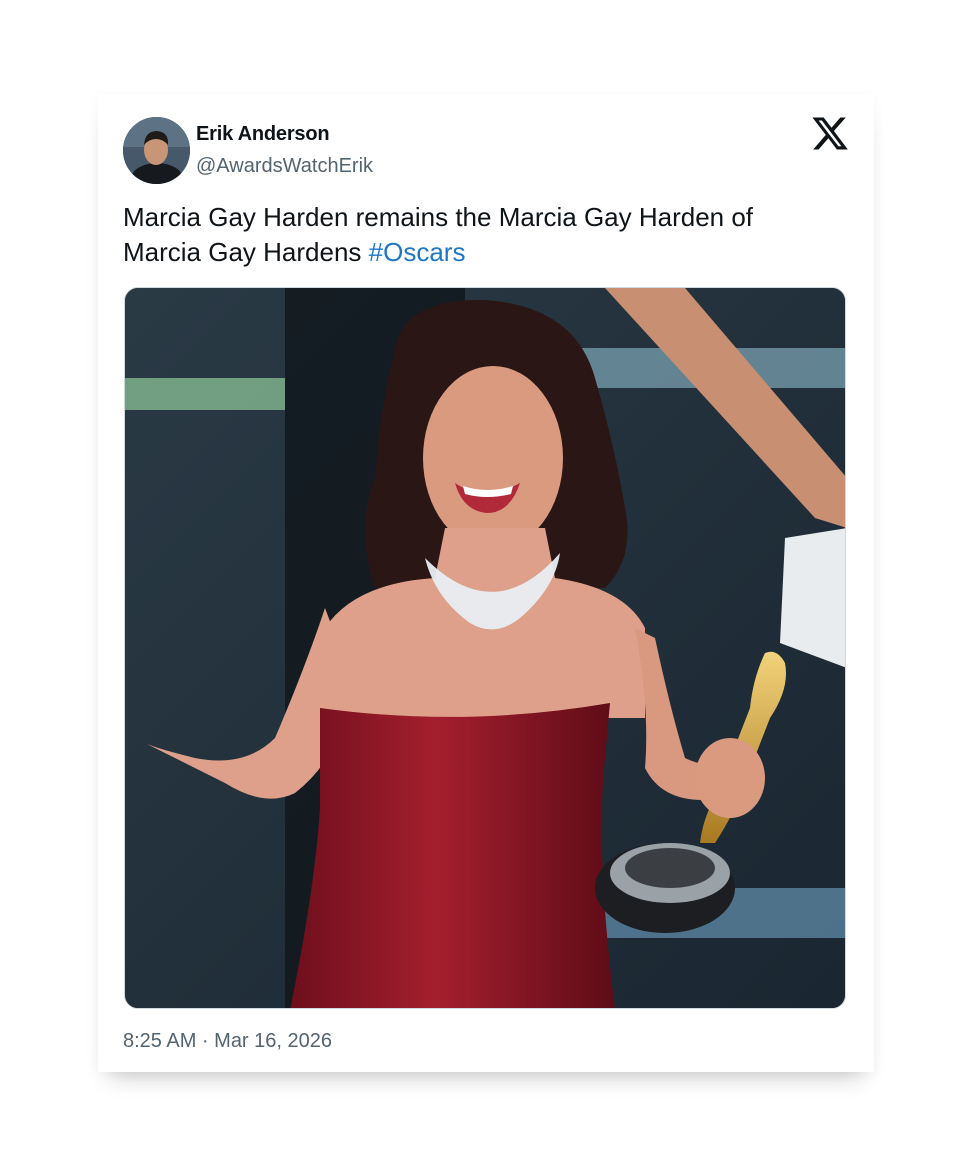  What do you see at coordinates (830, 134) in the screenshot?
I see `x-logo-icon` at bounding box center [830, 134].